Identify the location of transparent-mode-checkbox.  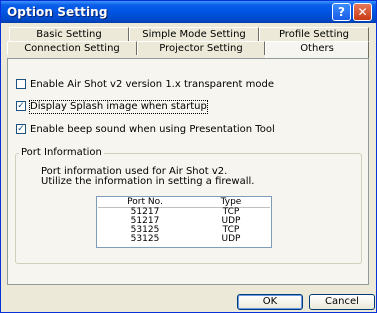
(21, 84).